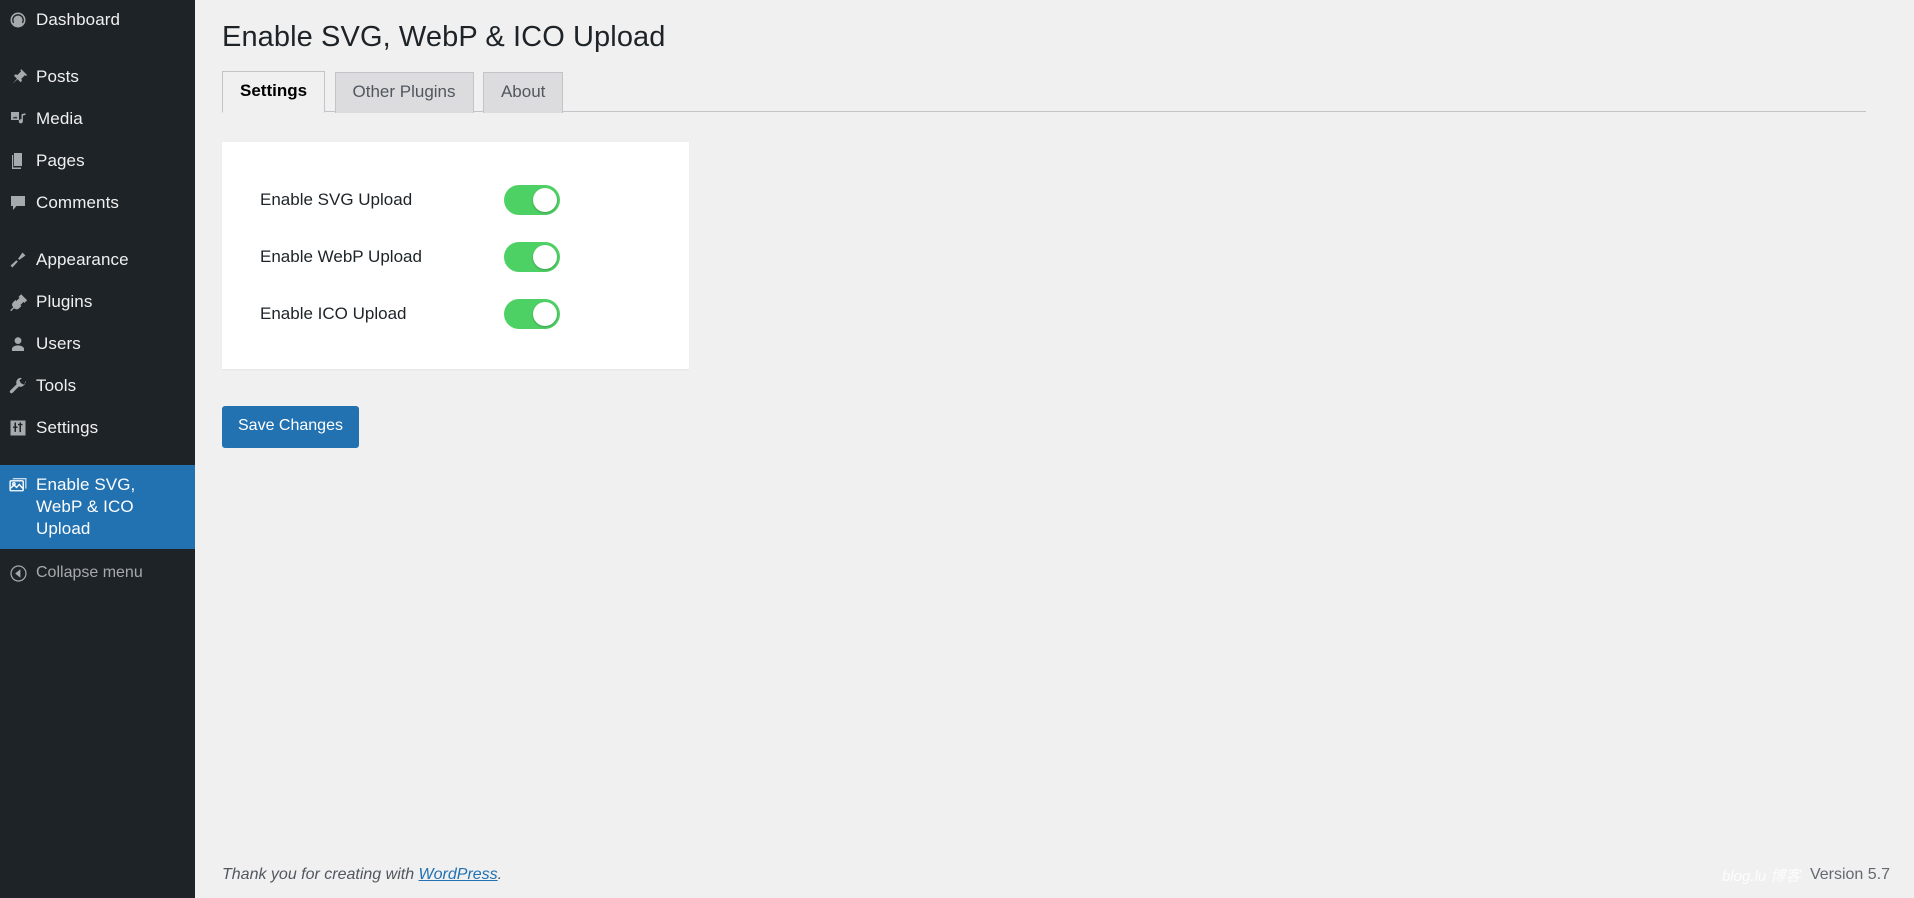 The image size is (1914, 898). I want to click on save-changes-button: Save Changes, so click(290, 426).